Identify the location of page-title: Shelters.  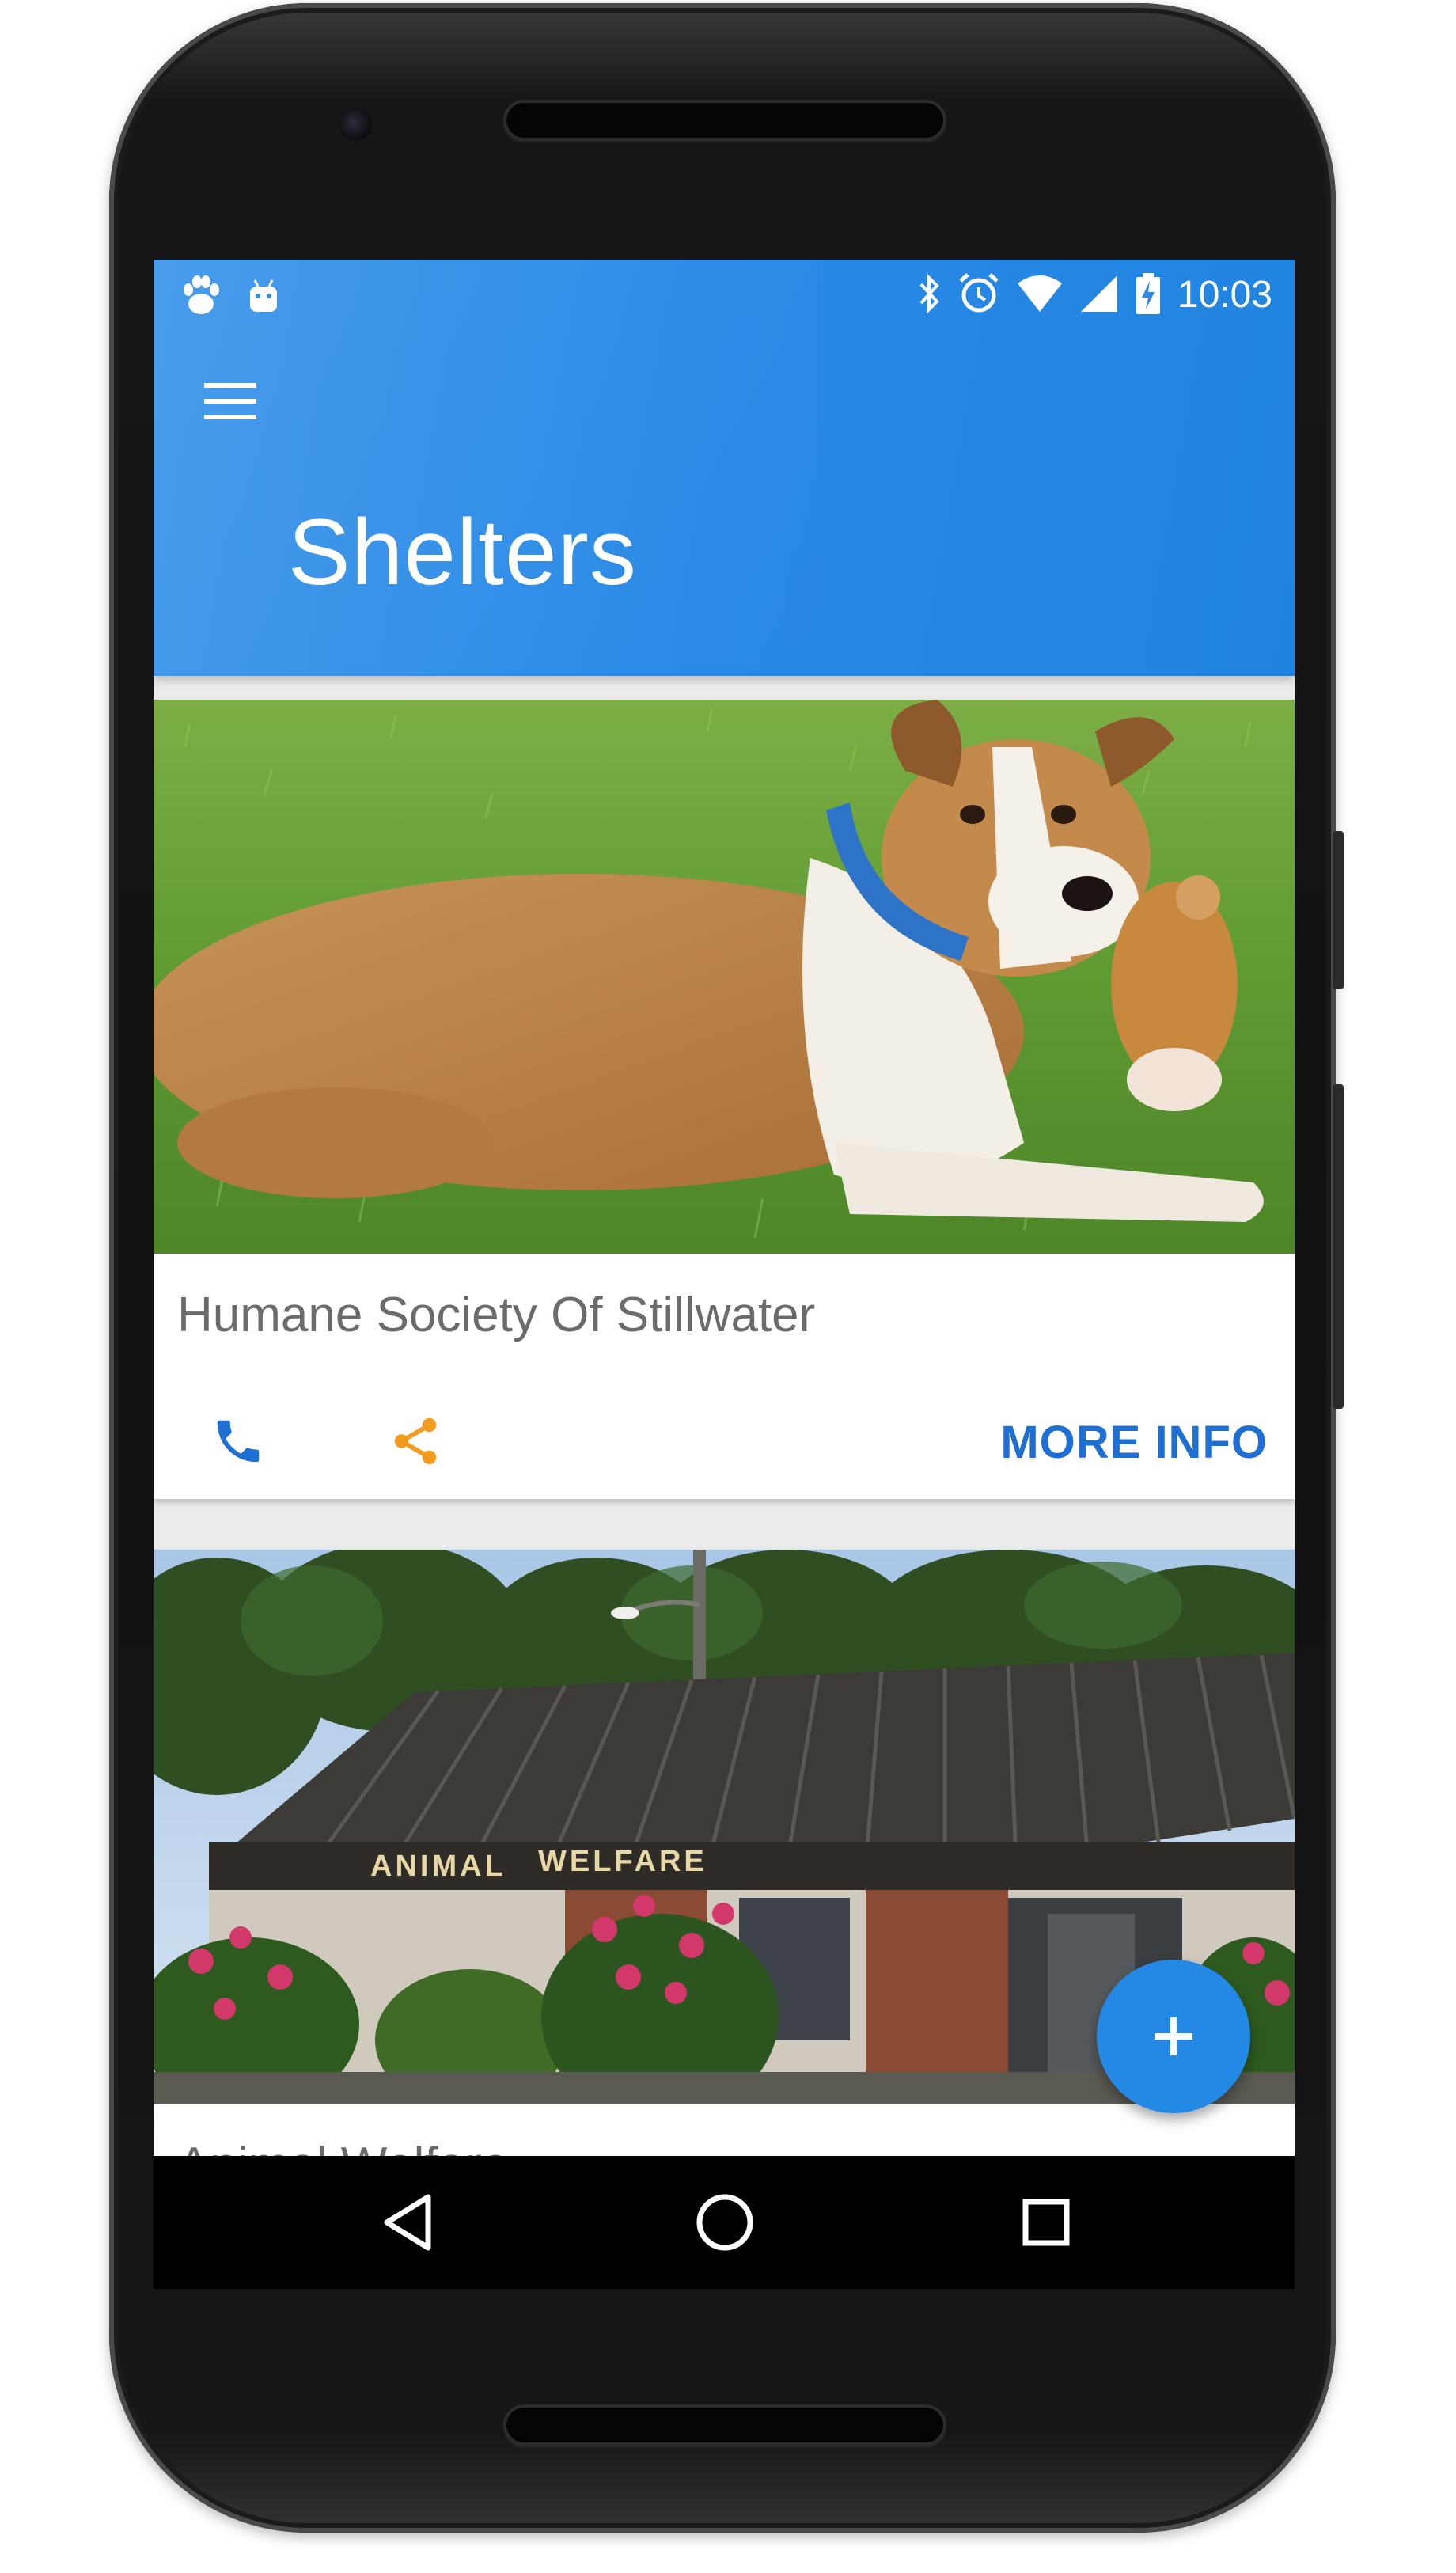
(462, 552).